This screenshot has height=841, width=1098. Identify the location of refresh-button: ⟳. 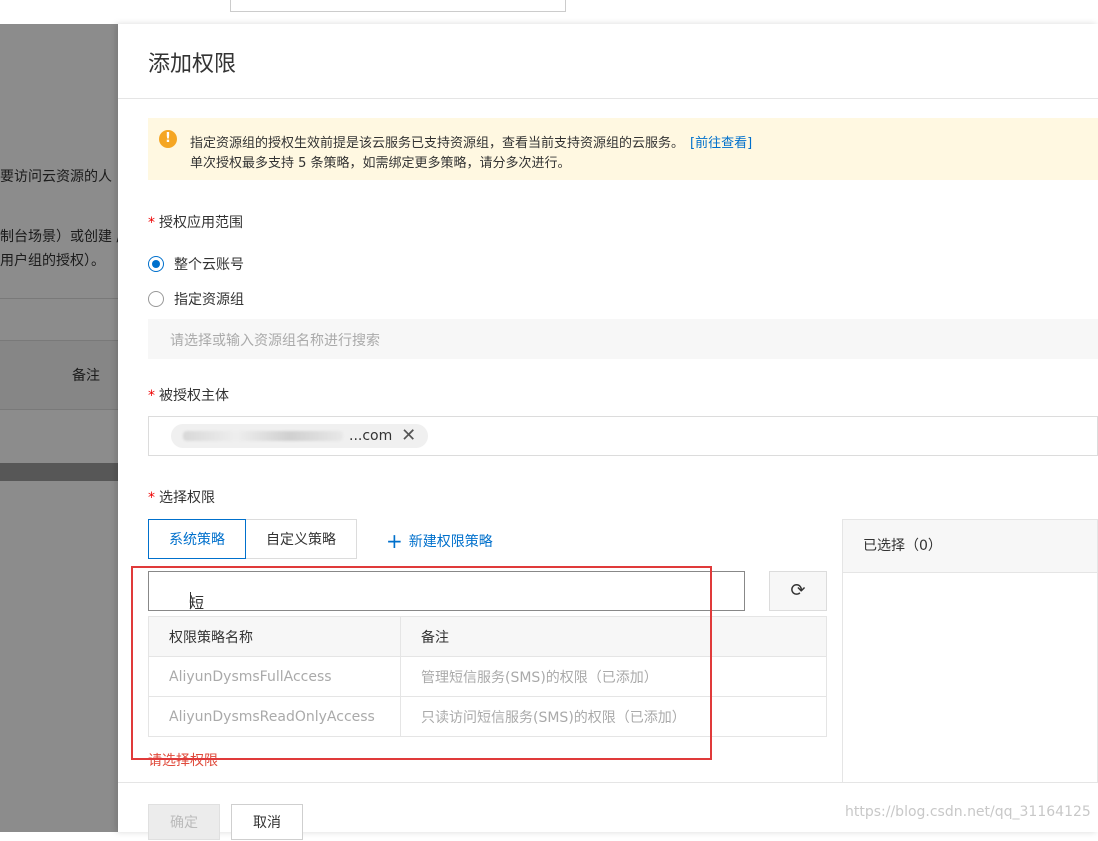
(798, 591).